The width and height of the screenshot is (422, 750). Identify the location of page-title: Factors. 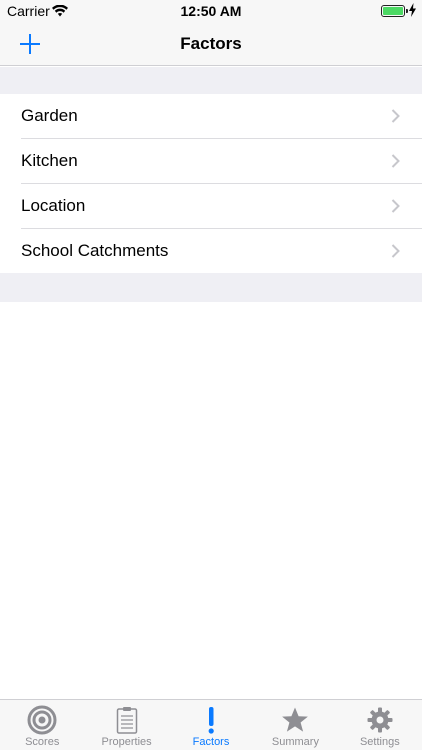
(211, 43).